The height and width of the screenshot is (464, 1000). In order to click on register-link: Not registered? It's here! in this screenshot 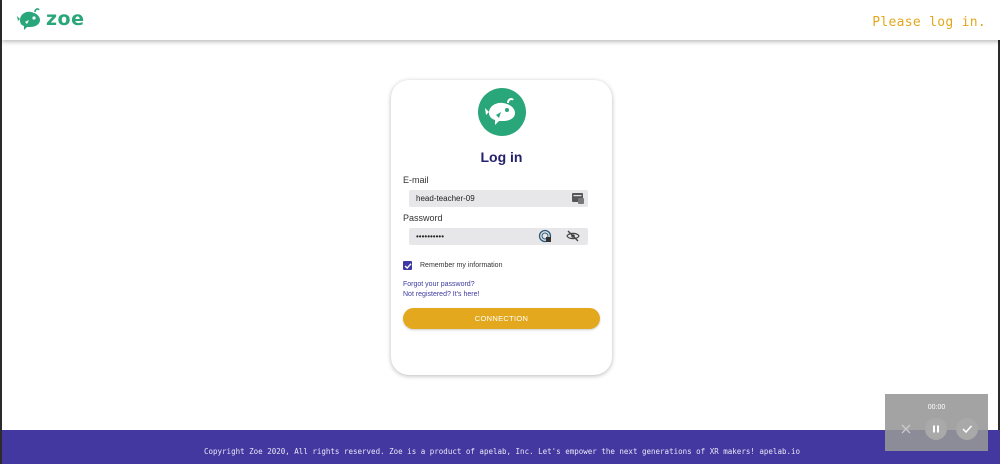, I will do `click(441, 294)`.